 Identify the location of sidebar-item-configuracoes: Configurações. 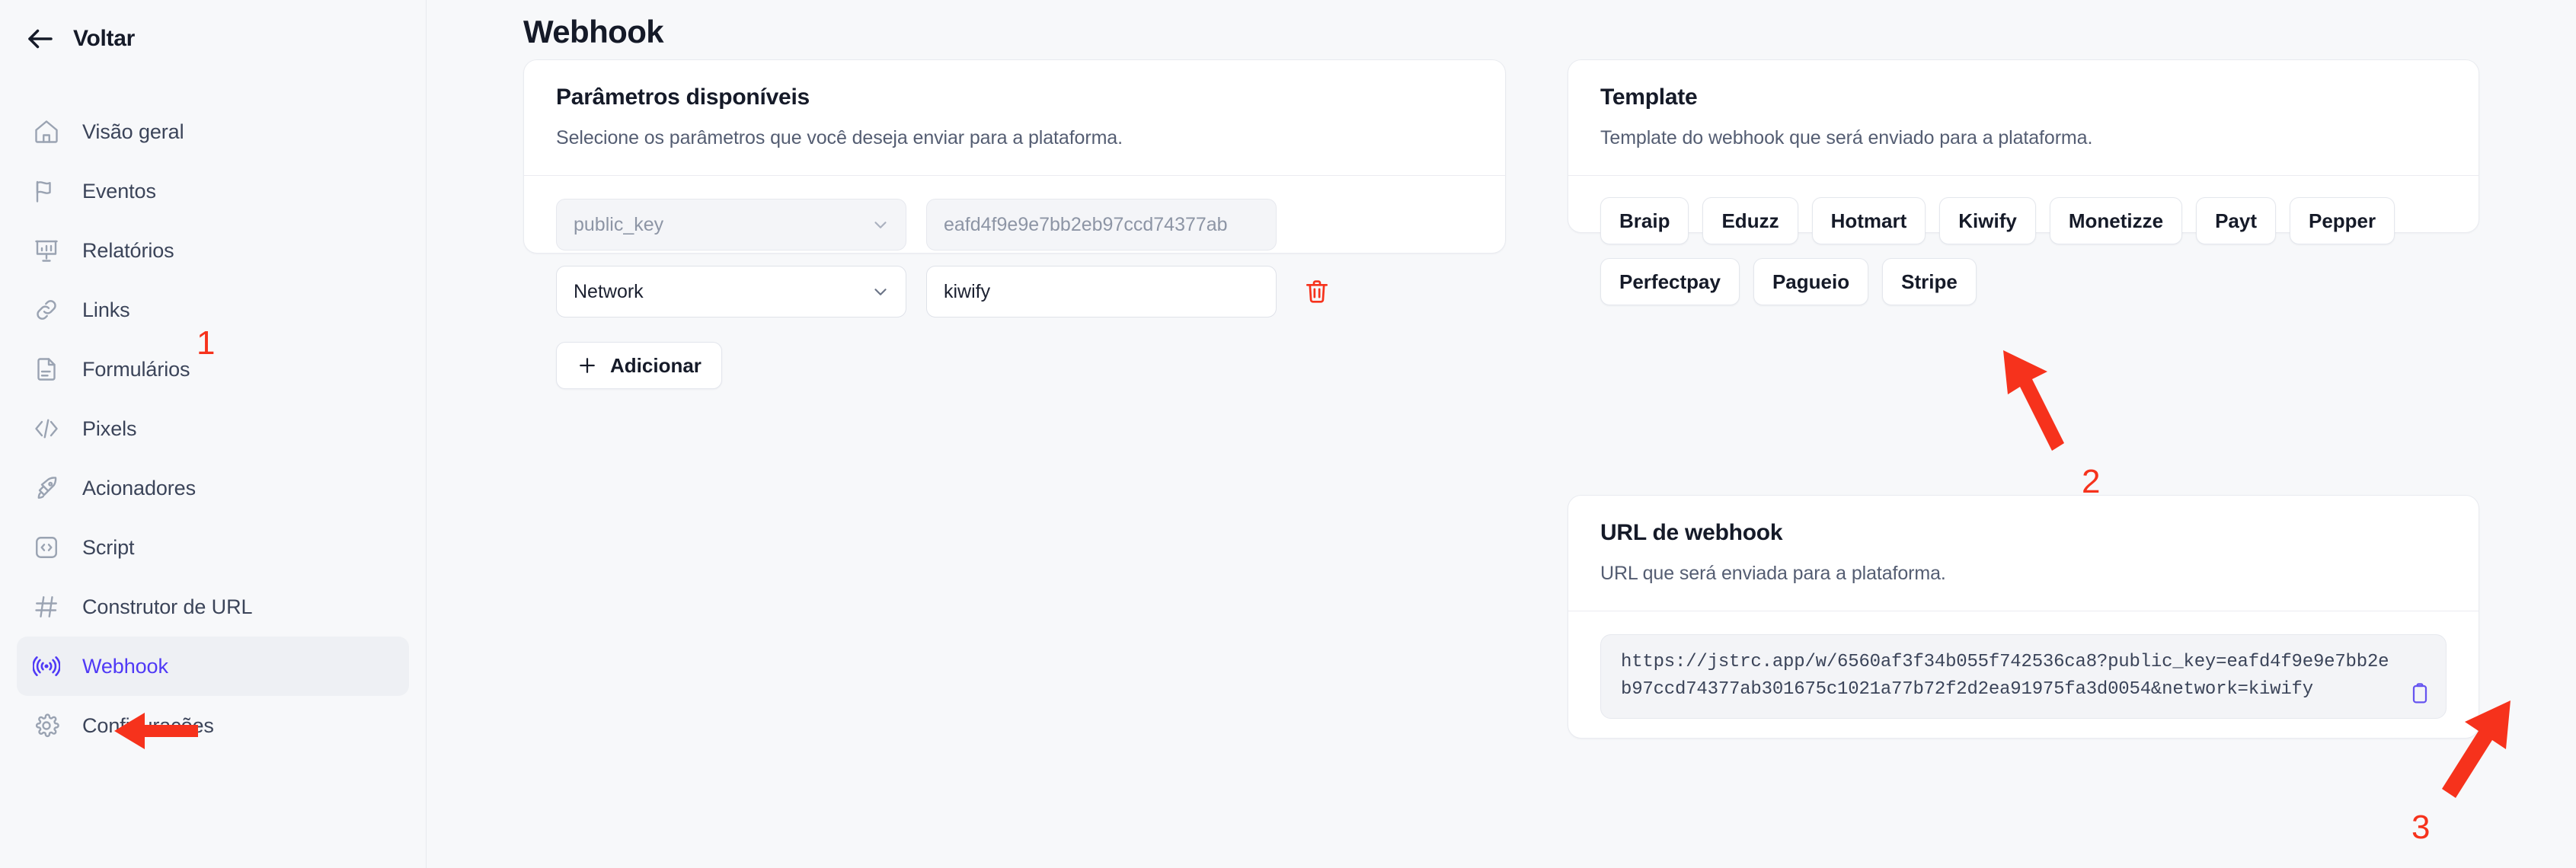
(213, 725).